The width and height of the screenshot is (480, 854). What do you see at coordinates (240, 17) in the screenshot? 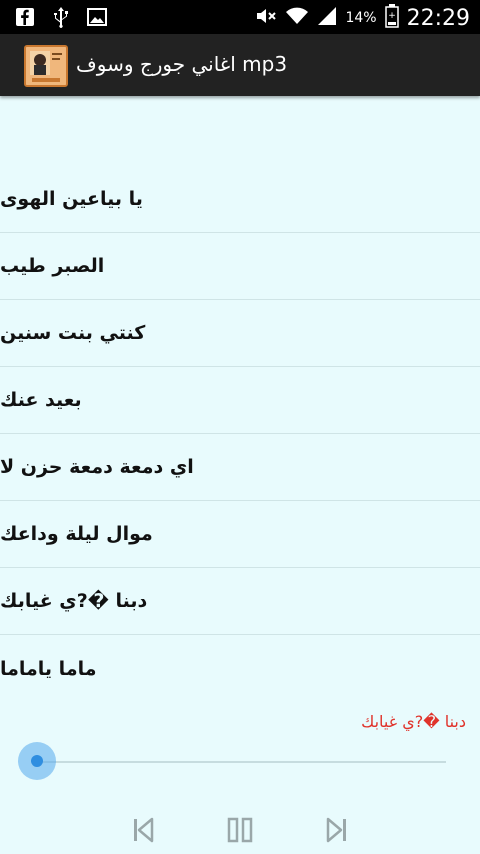
I see `status-bar: 14% + 22:29` at bounding box center [240, 17].